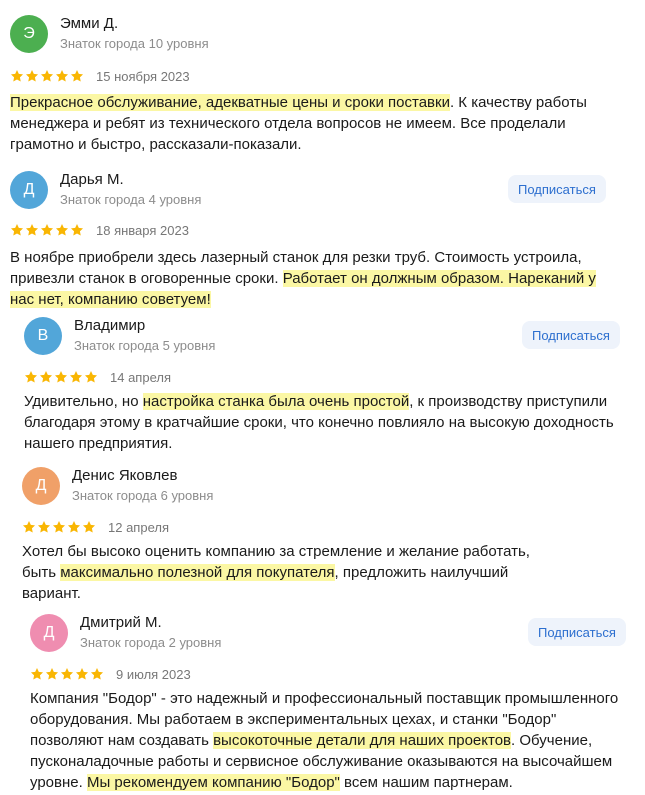 Image resolution: width=645 pixels, height=795 pixels. I want to click on reviewer-level: Знаток города 6 уровня, so click(143, 495).